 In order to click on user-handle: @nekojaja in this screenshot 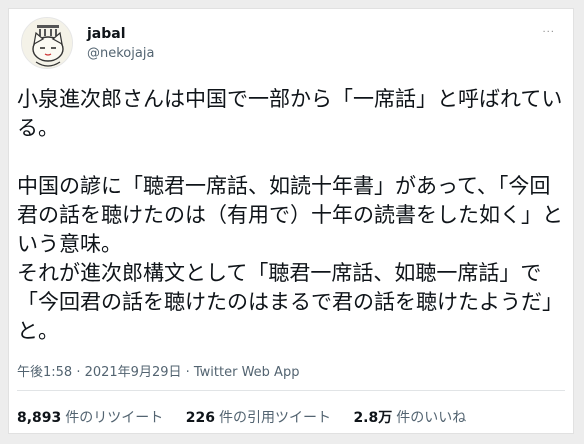, I will do `click(120, 53)`.